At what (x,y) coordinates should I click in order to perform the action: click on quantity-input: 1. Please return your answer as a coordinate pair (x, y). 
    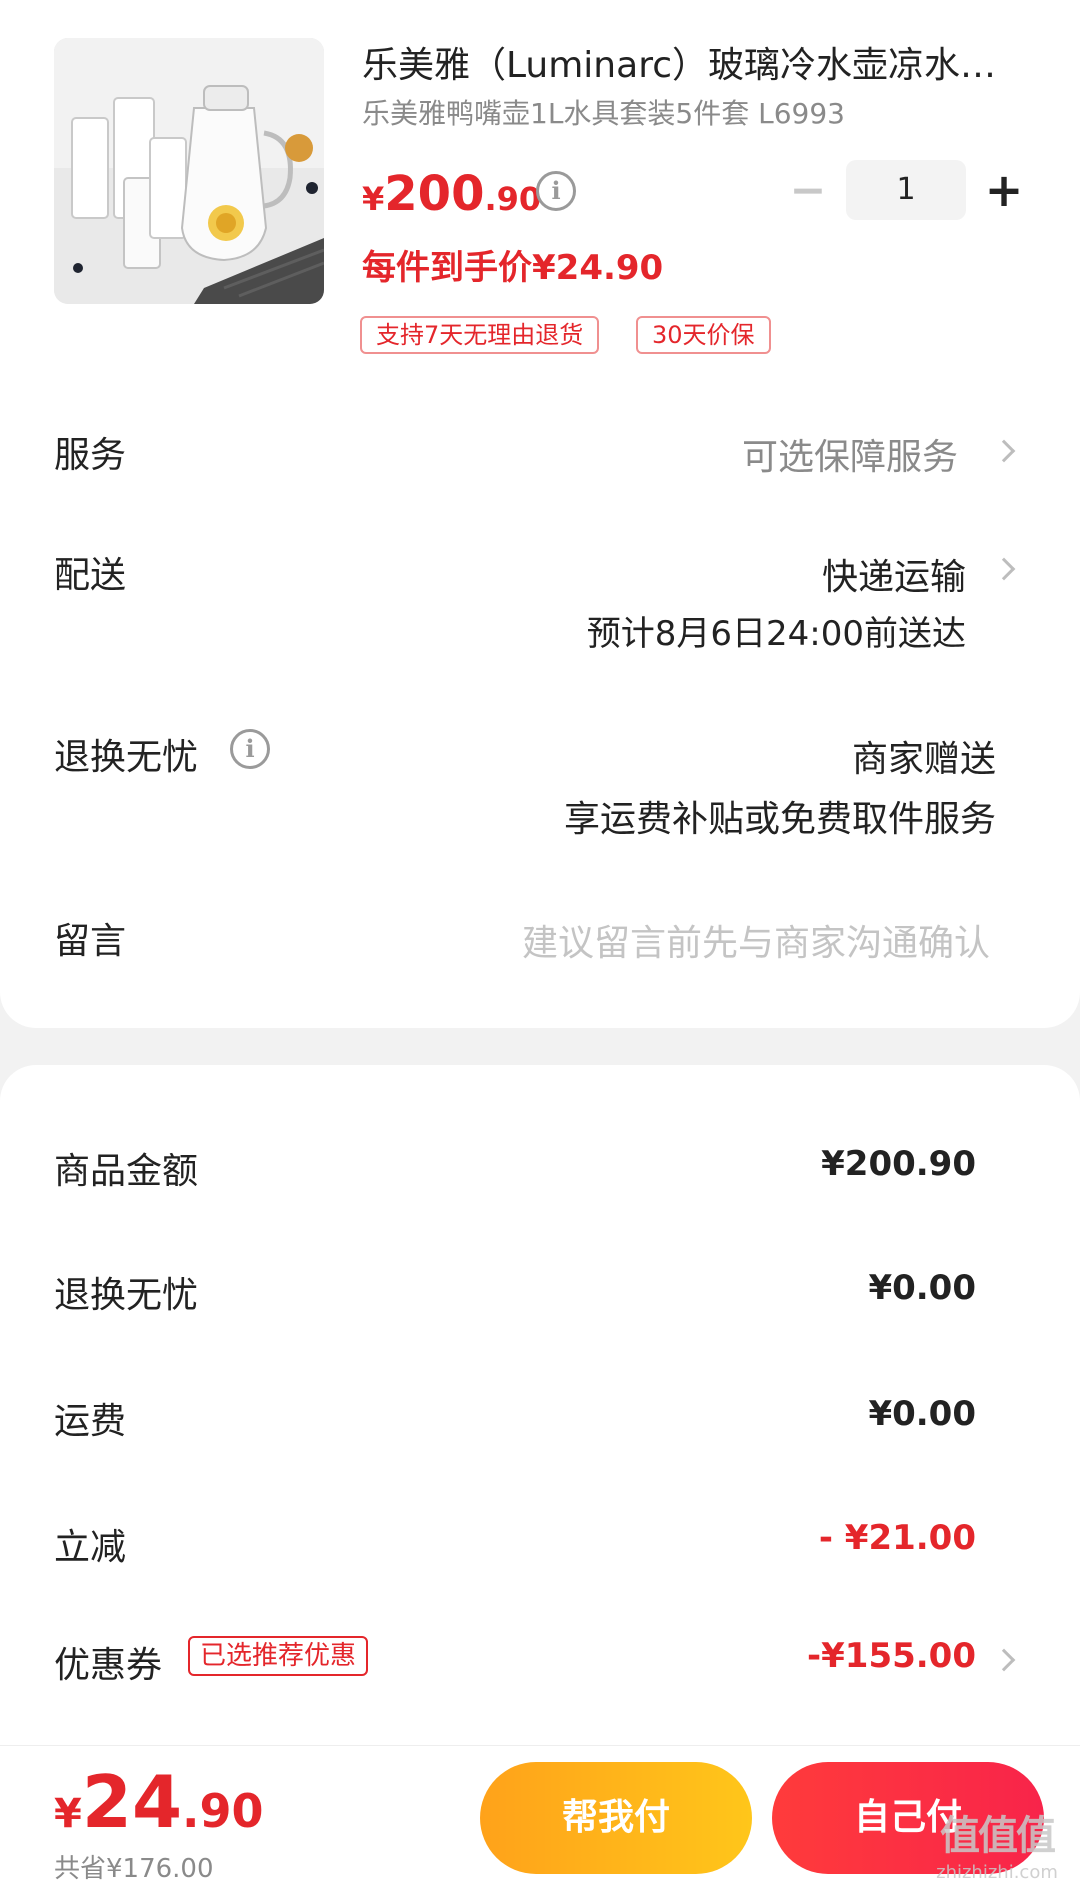
    Looking at the image, I should click on (906, 190).